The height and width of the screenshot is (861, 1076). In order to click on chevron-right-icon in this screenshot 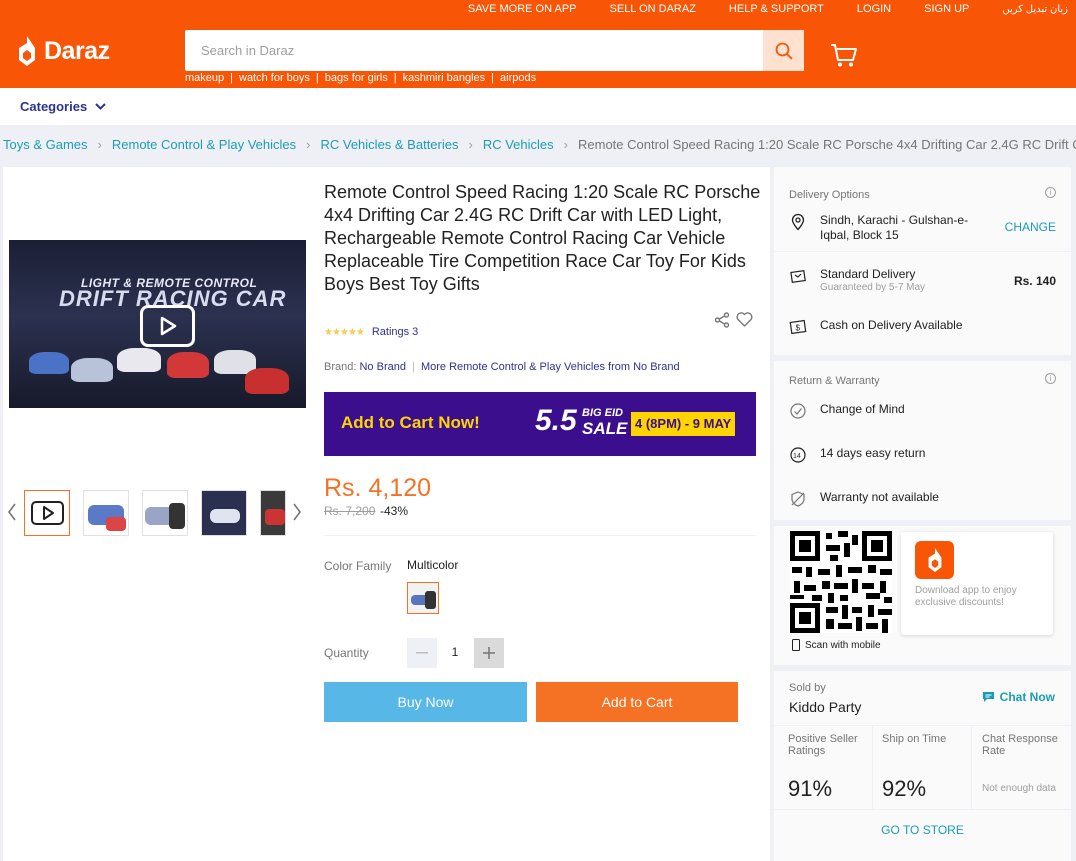, I will do `click(297, 512)`.